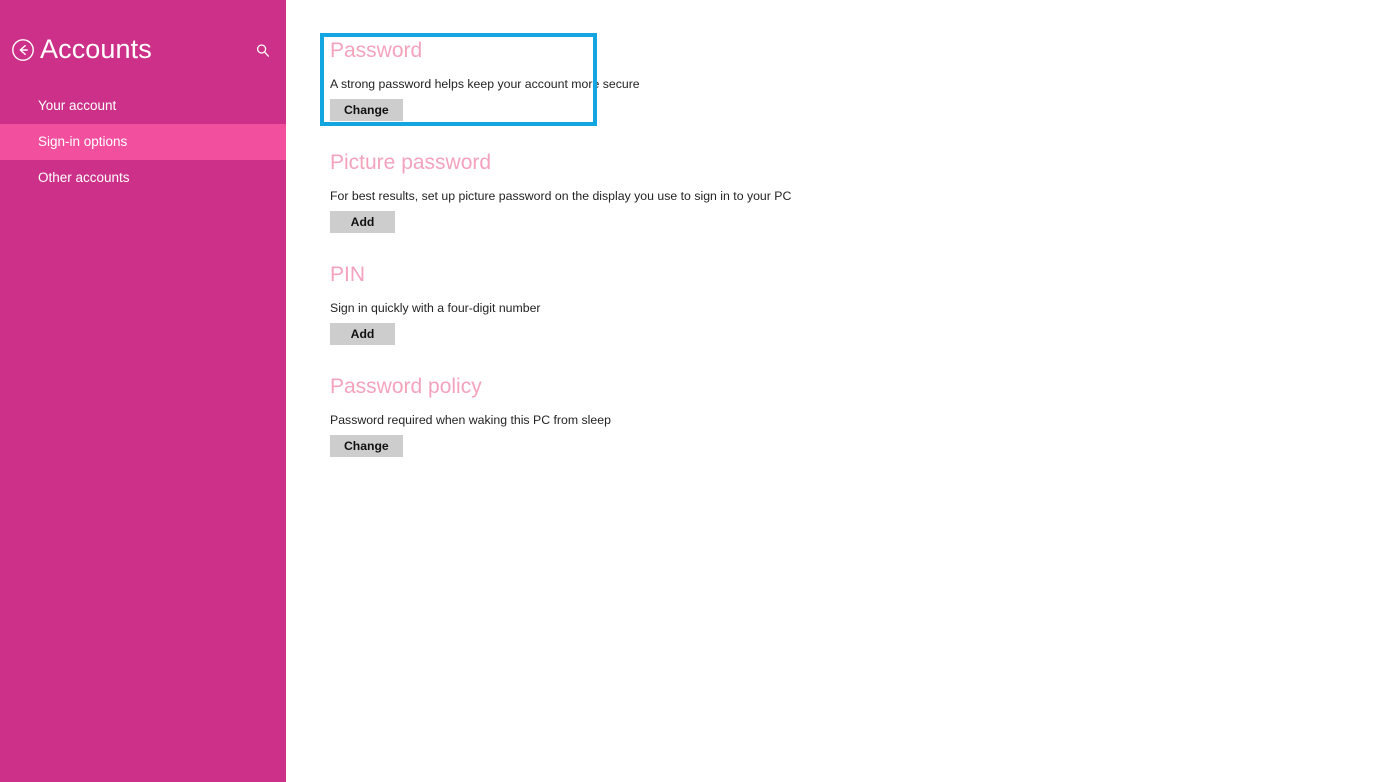 This screenshot has height=782, width=1387. I want to click on page-title: Accounts, so click(96, 49).